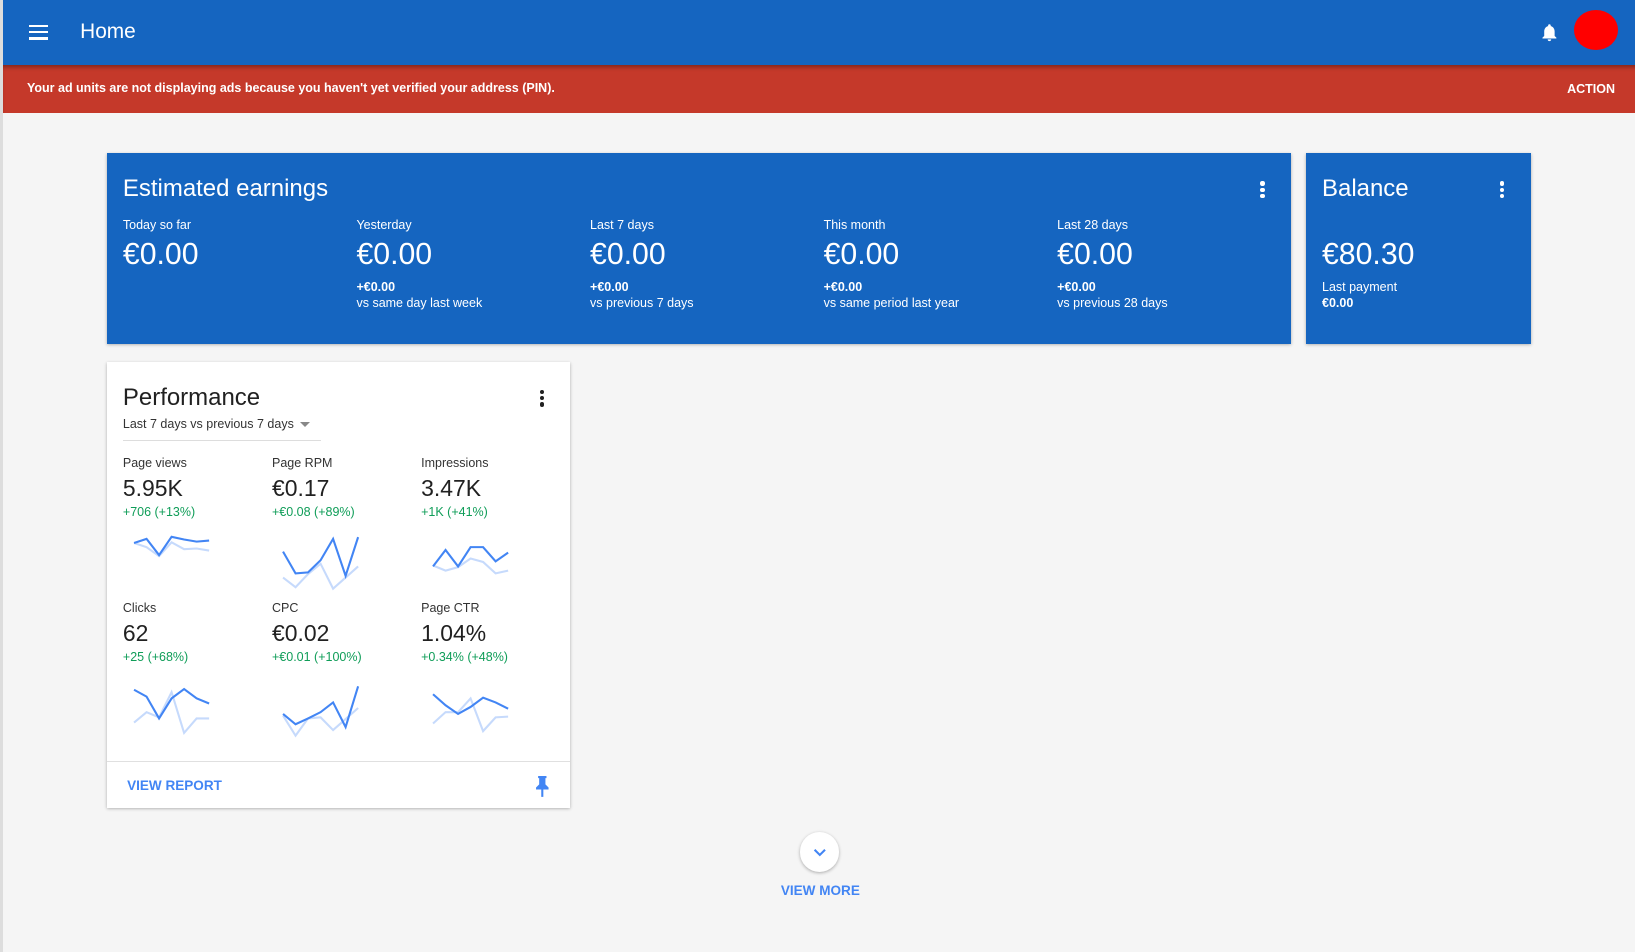 This screenshot has height=952, width=1635. I want to click on metric-label: CPC, so click(285, 607).